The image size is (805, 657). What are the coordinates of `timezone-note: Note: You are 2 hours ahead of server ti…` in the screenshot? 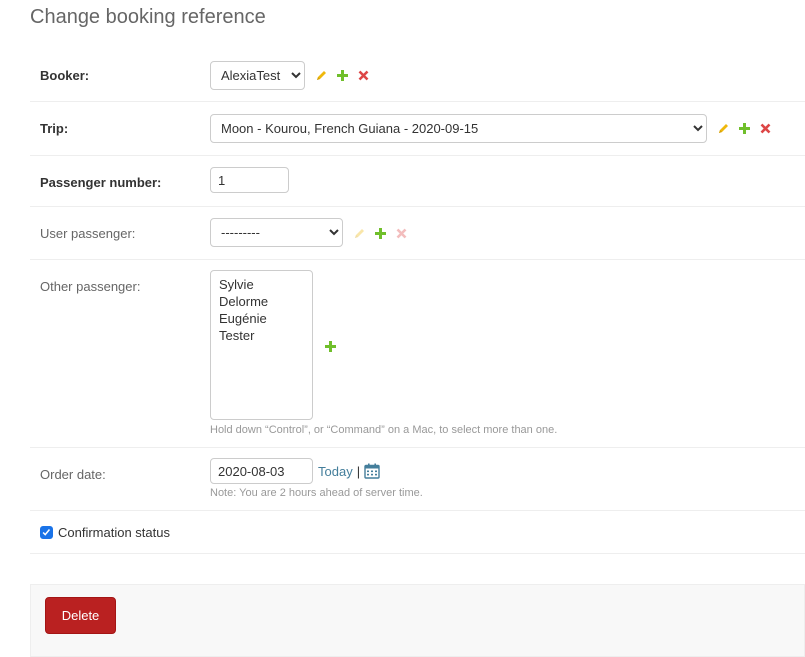 It's located at (316, 493).